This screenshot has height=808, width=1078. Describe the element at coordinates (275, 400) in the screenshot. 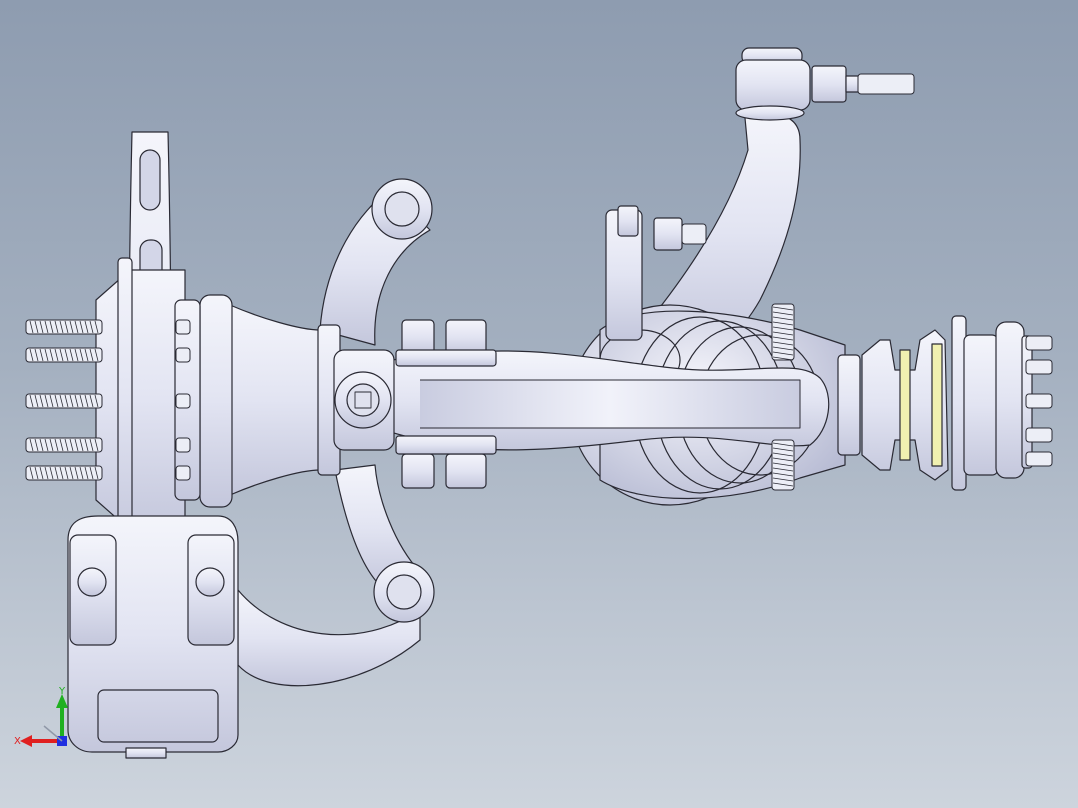

I see `hub-flange` at that location.